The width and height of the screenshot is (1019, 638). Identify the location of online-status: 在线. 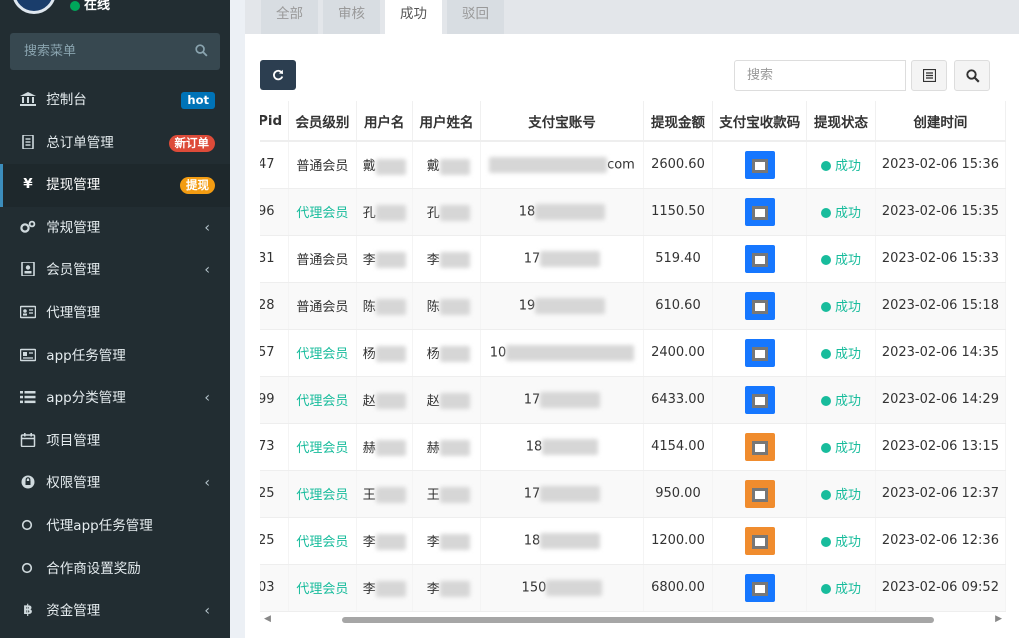
(90, 6).